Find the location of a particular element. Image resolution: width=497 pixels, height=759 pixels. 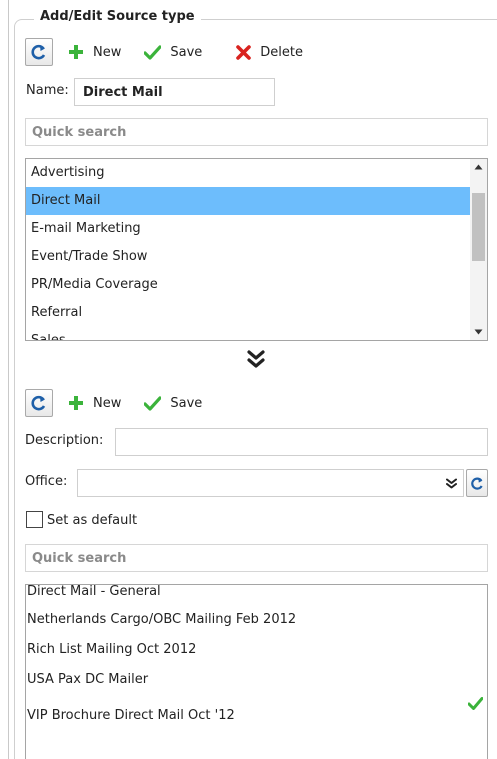

list-item: Direct Mail - General is located at coordinates (256, 592).